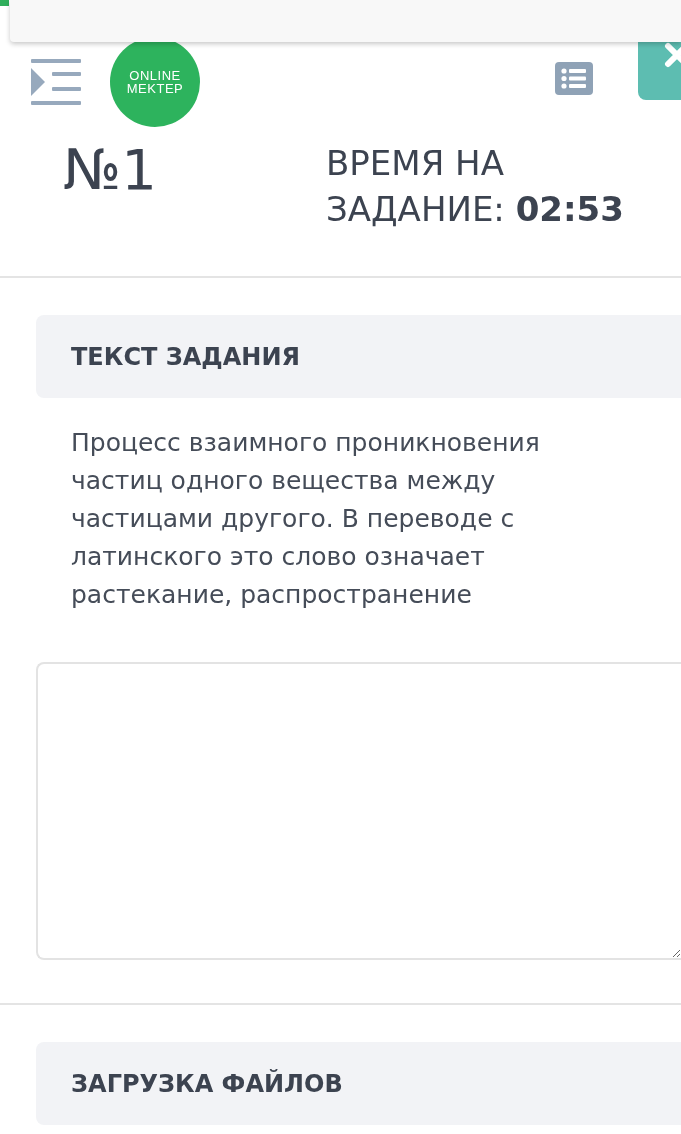  What do you see at coordinates (358, 1083) in the screenshot?
I see `section-header: ЗАГРУЗКА ФАЙЛОВ` at bounding box center [358, 1083].